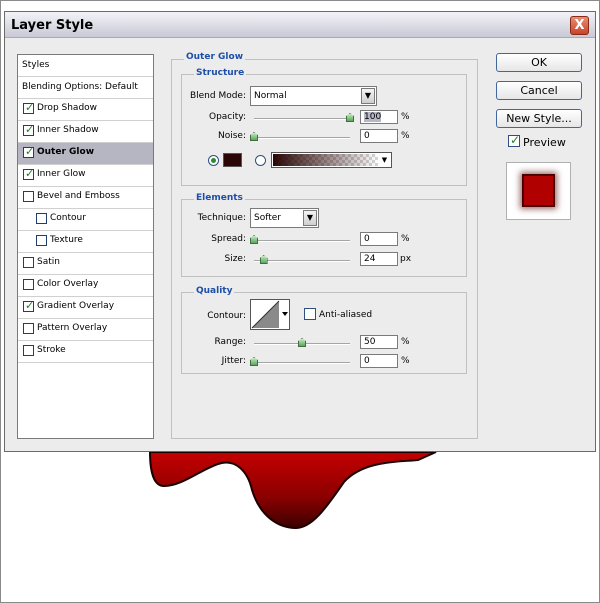 This screenshot has height=603, width=600. Describe the element at coordinates (539, 62) in the screenshot. I see `ok-button: OK` at that location.